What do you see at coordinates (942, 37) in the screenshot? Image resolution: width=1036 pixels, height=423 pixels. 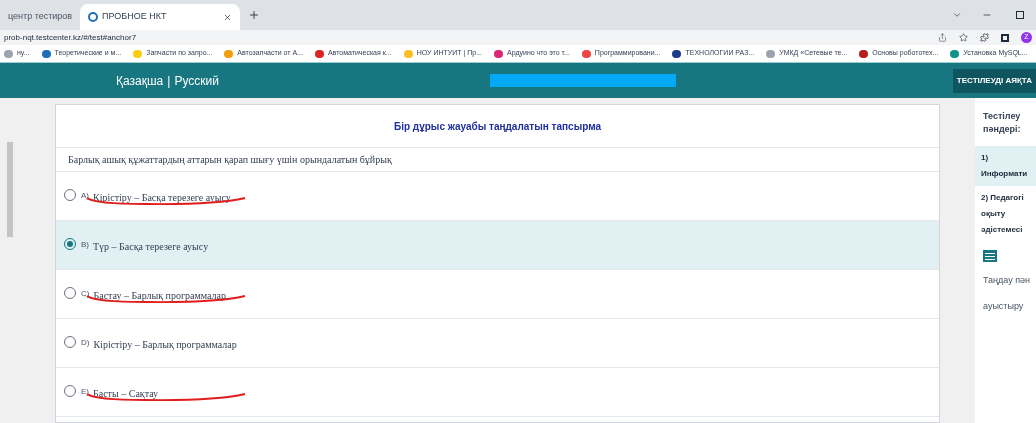 I see `share-icon` at bounding box center [942, 37].